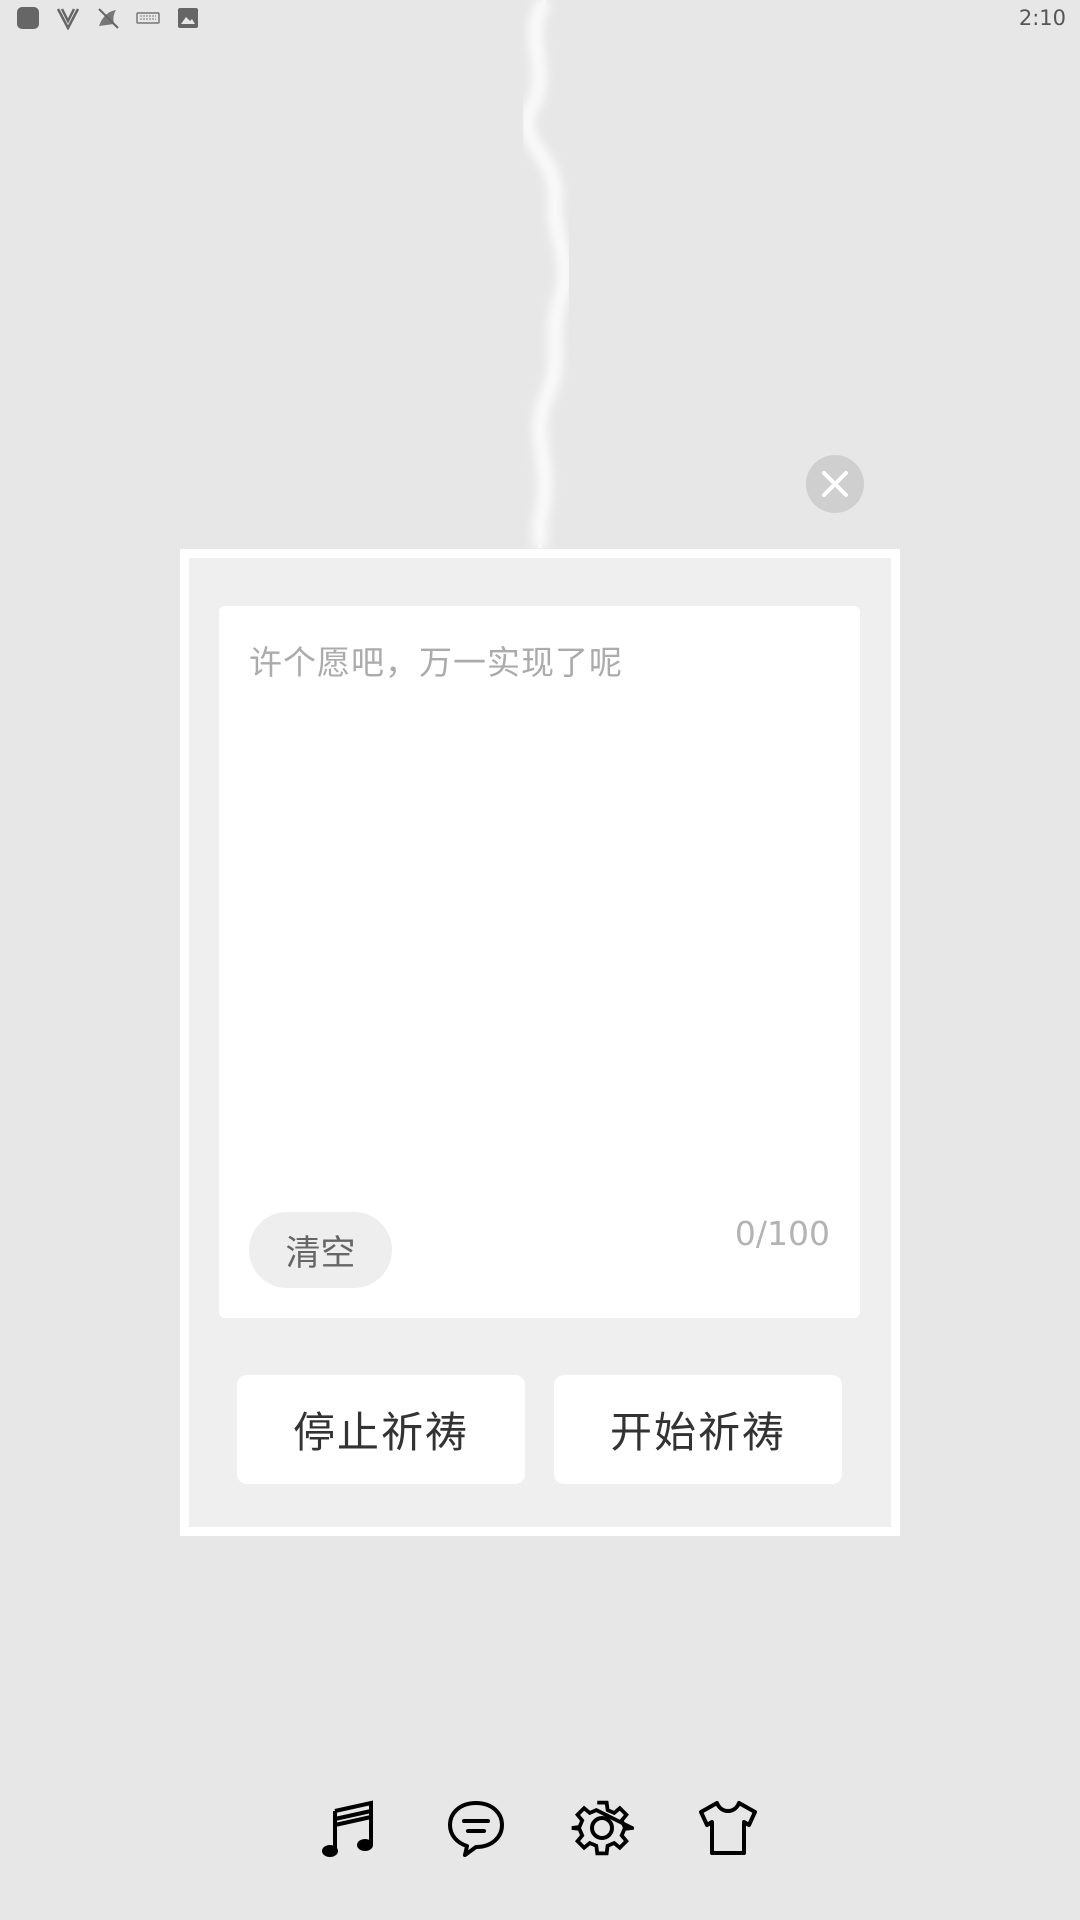 The width and height of the screenshot is (1080, 1920). I want to click on close-button, so click(835, 484).